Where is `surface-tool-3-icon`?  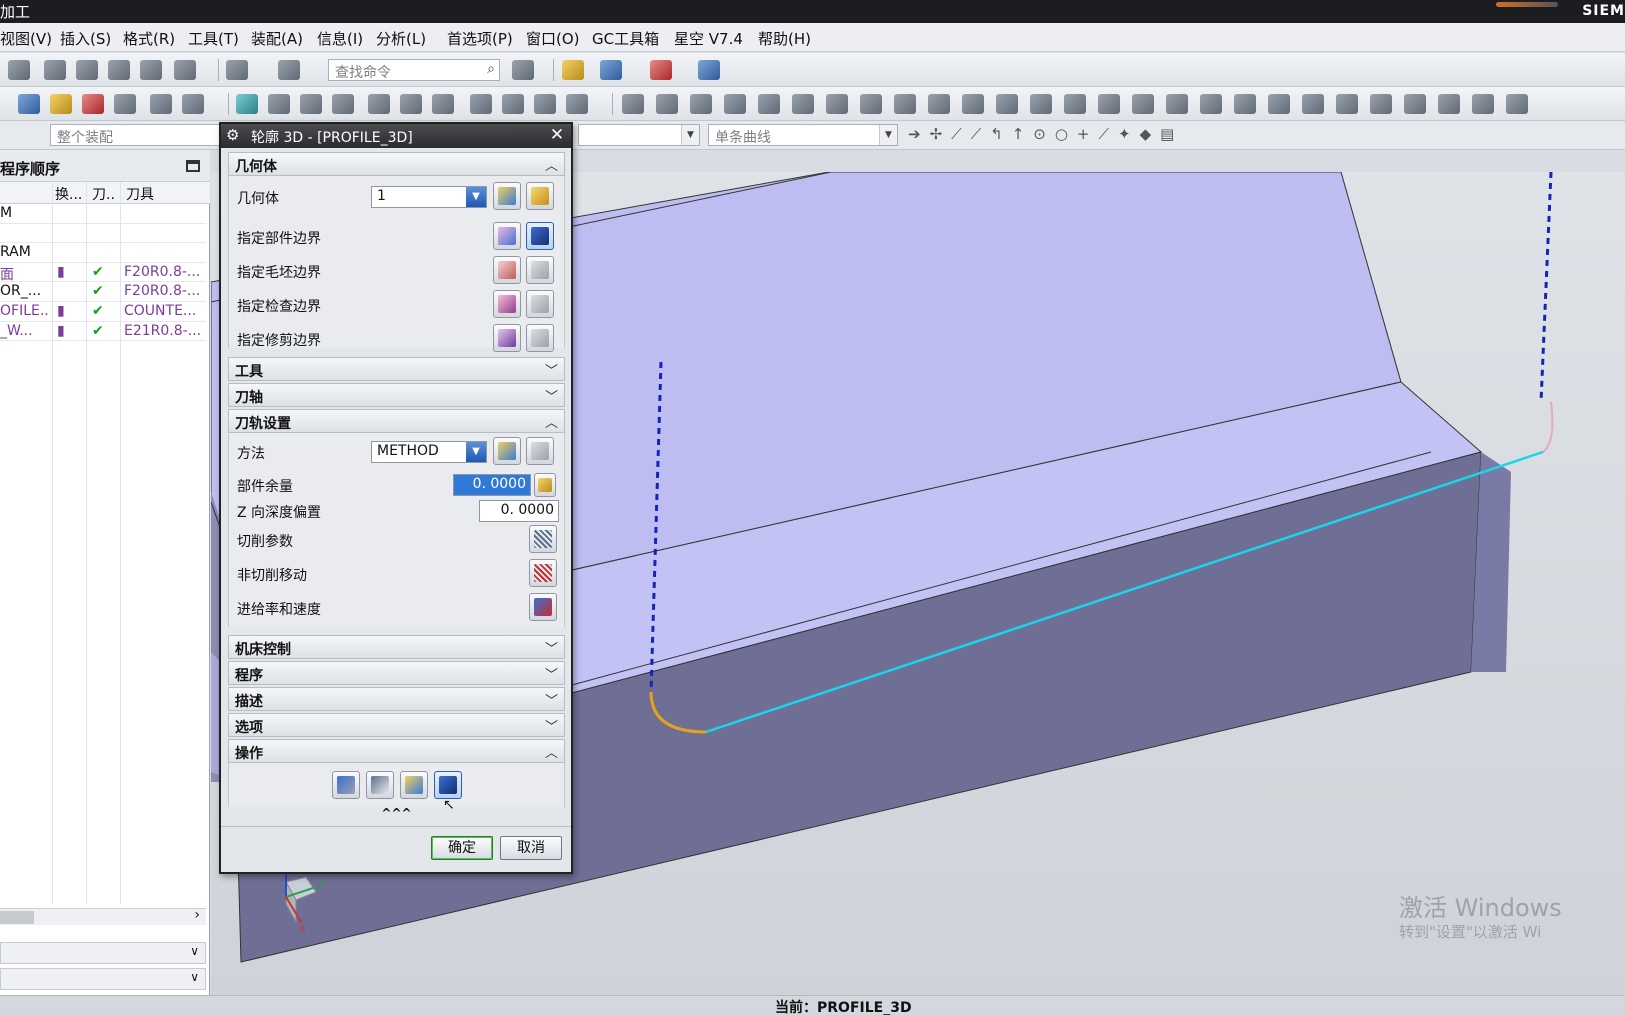 surface-tool-3-icon is located at coordinates (701, 104).